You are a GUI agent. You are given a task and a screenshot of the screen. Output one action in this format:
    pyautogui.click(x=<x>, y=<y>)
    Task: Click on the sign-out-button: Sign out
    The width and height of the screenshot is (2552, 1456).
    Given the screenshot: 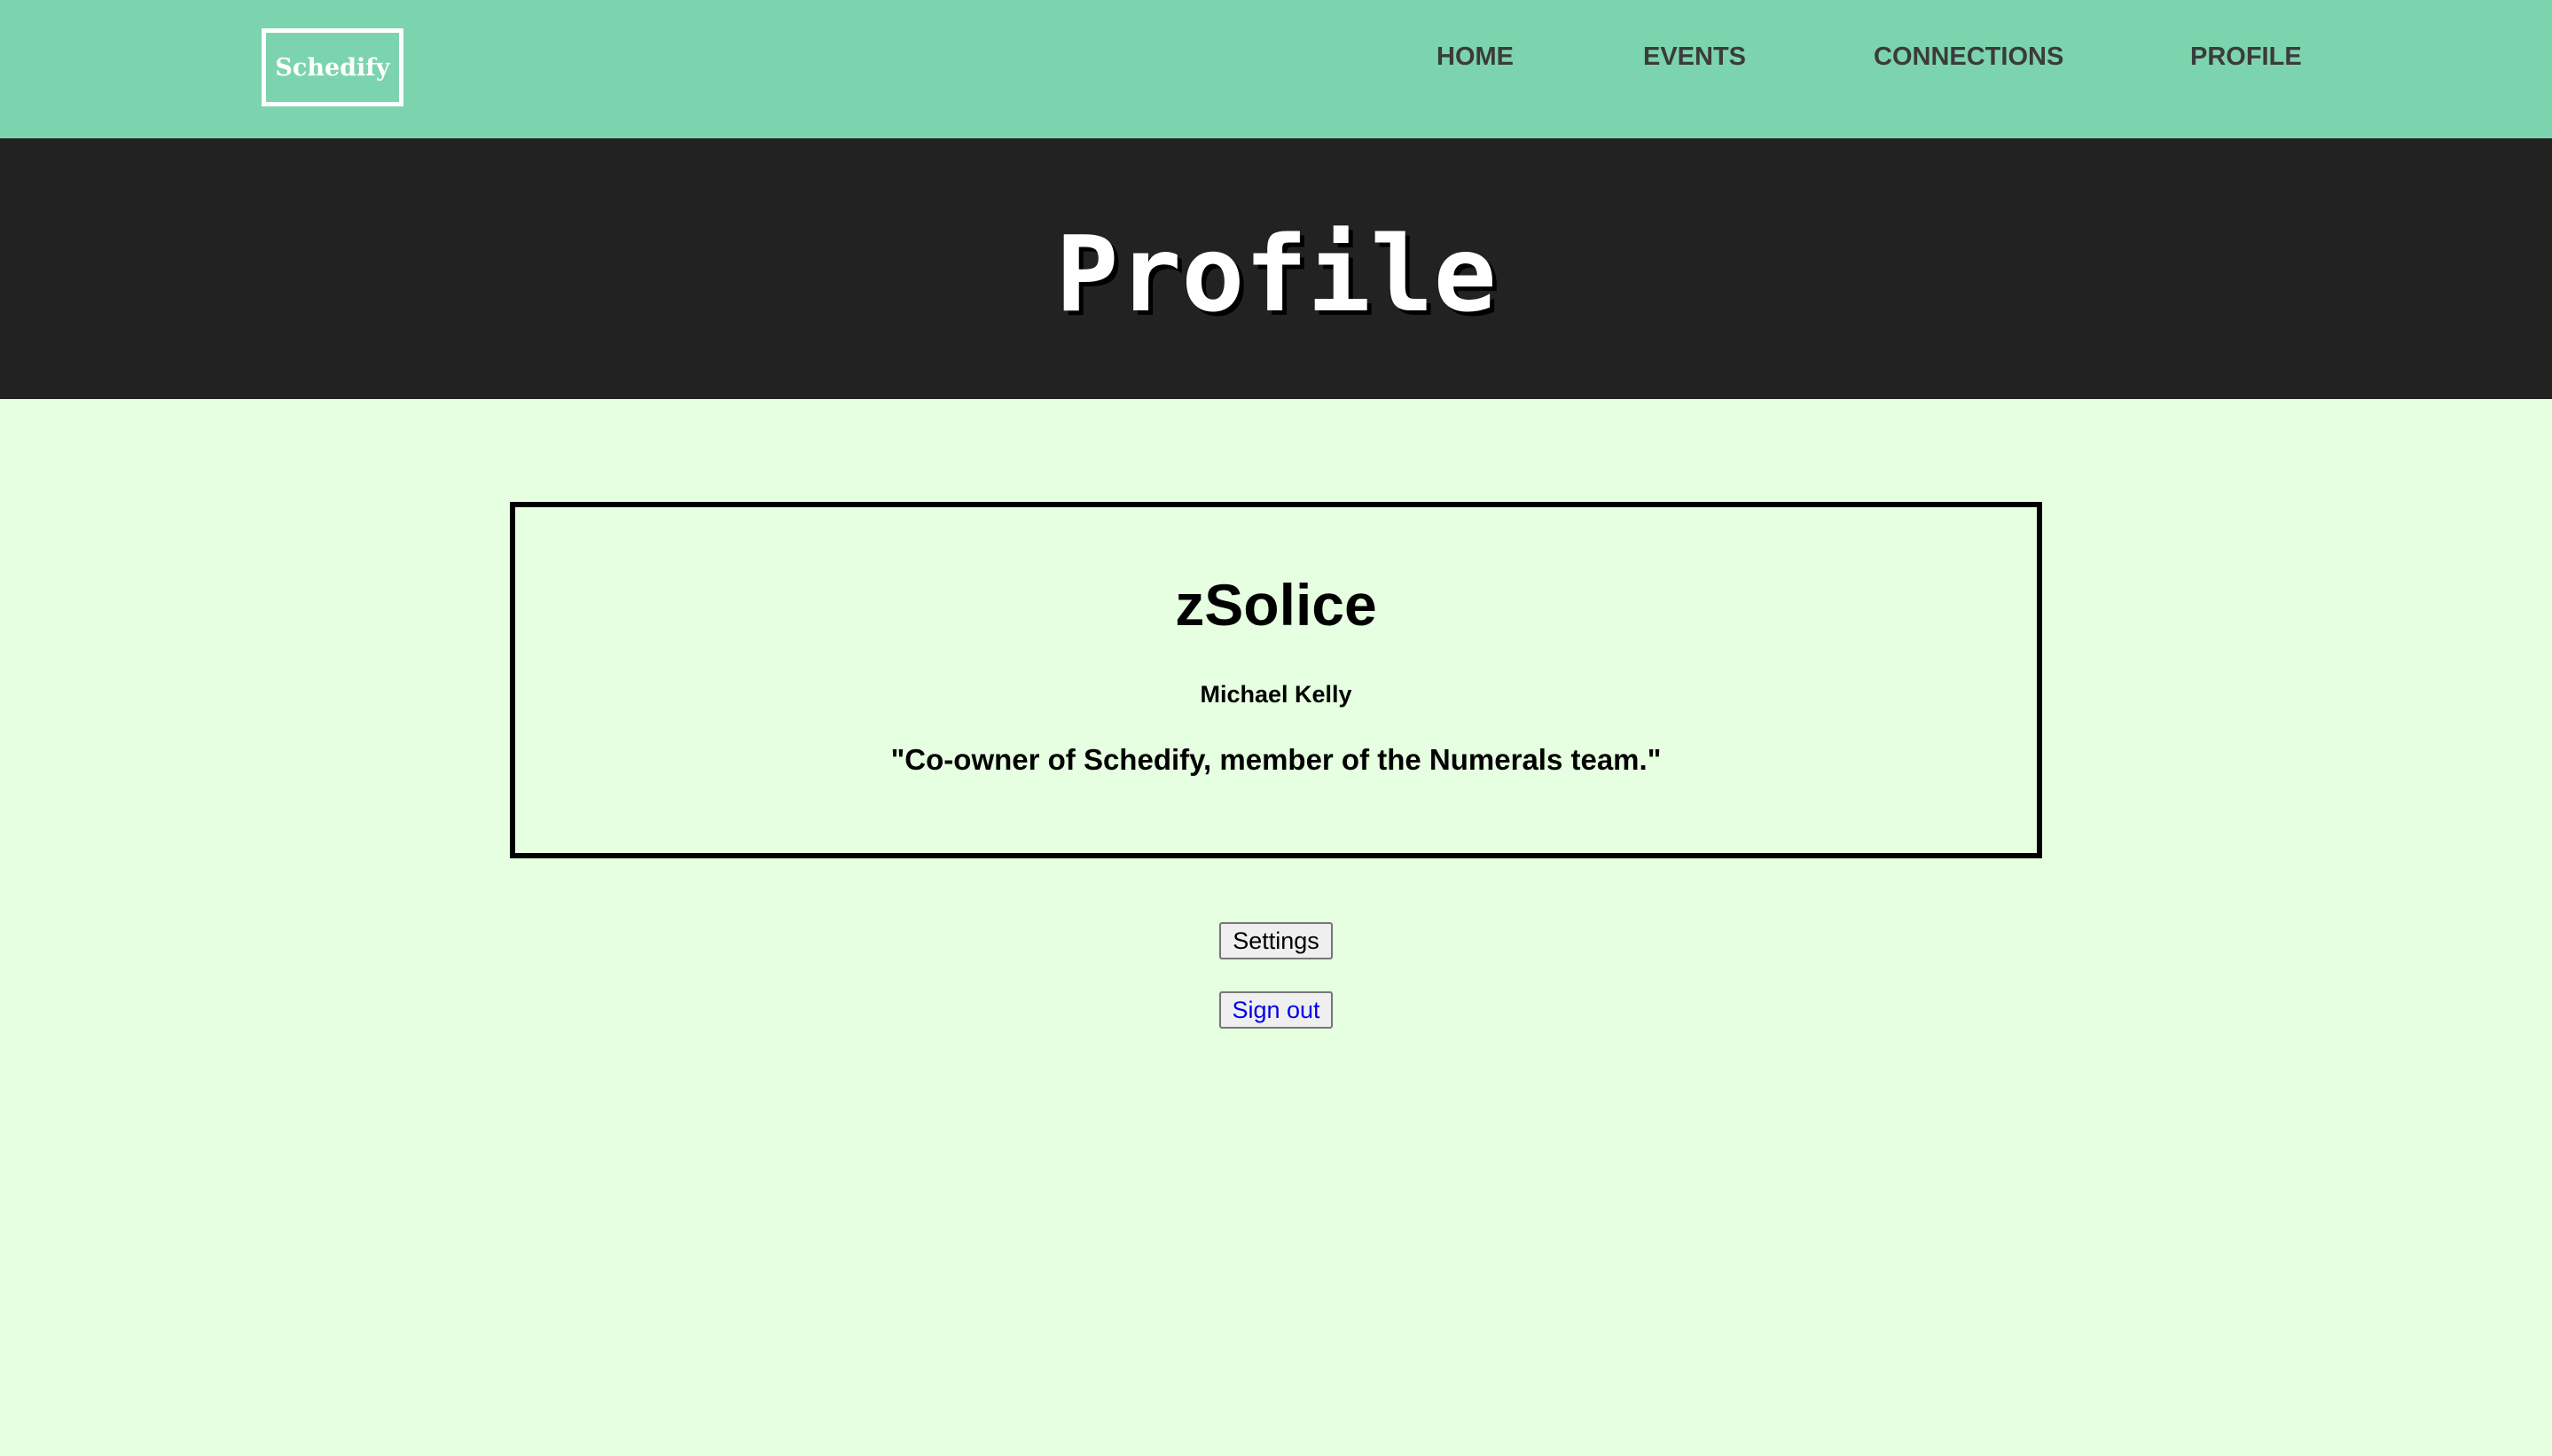 What is the action you would take?
    pyautogui.click(x=1276, y=1010)
    